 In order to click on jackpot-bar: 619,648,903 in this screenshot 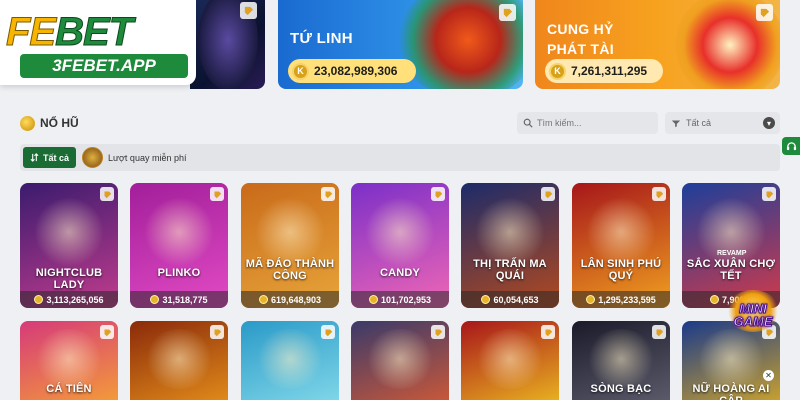, I will do `click(290, 299)`.